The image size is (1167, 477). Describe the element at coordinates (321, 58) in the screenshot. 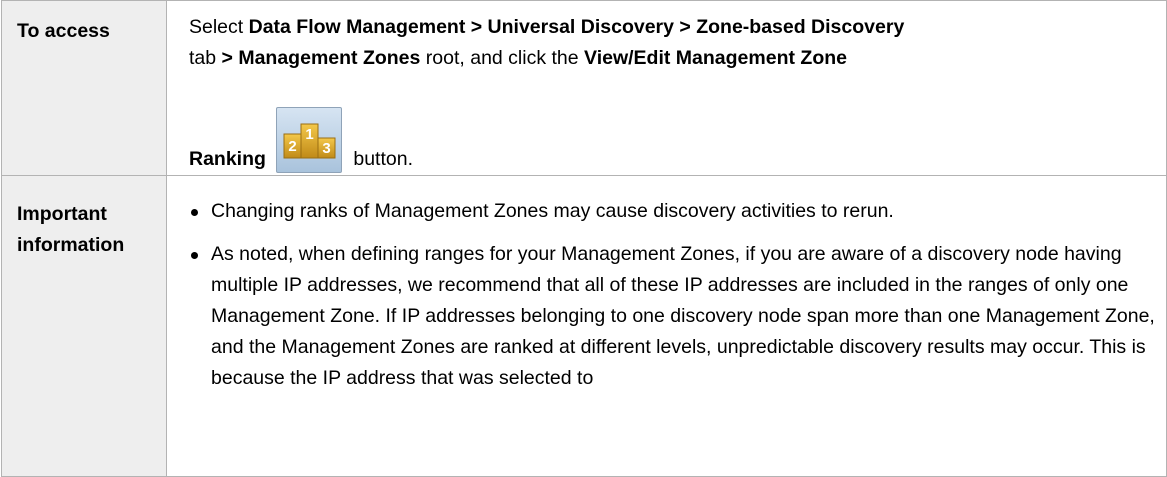

I see `menu-path: > Management Zones` at that location.